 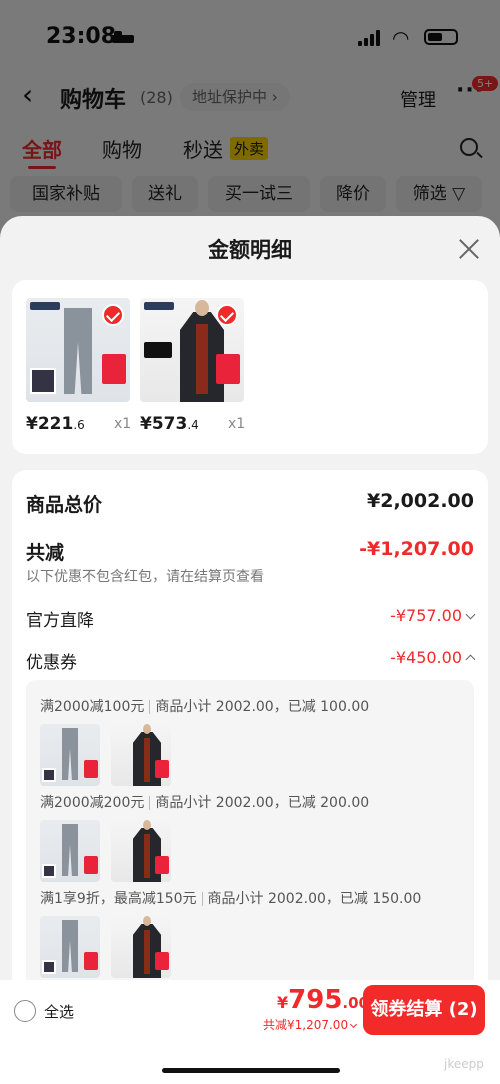 What do you see at coordinates (424, 1010) in the screenshot?
I see `checkout-button: 领券结算 (2)` at bounding box center [424, 1010].